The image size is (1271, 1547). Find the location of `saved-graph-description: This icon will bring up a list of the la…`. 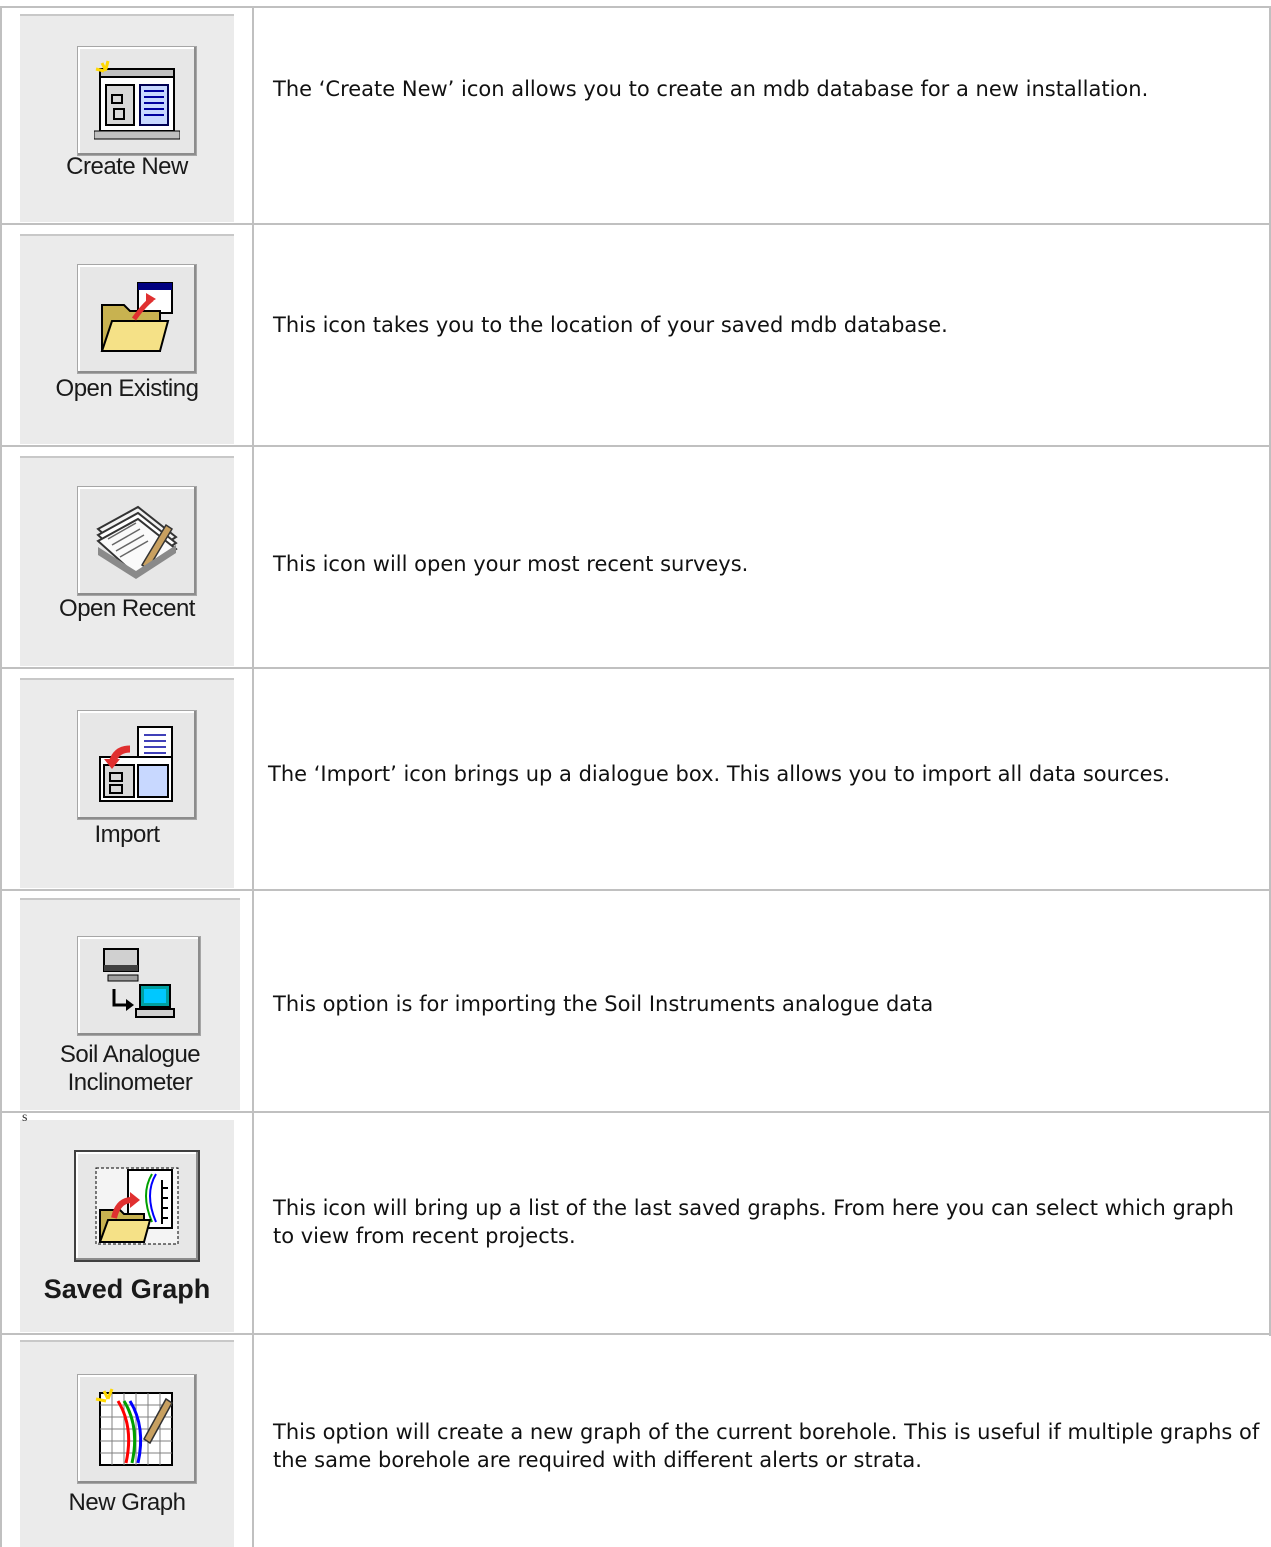

saved-graph-description: This icon will bring up a list of the la… is located at coordinates (753, 1222).